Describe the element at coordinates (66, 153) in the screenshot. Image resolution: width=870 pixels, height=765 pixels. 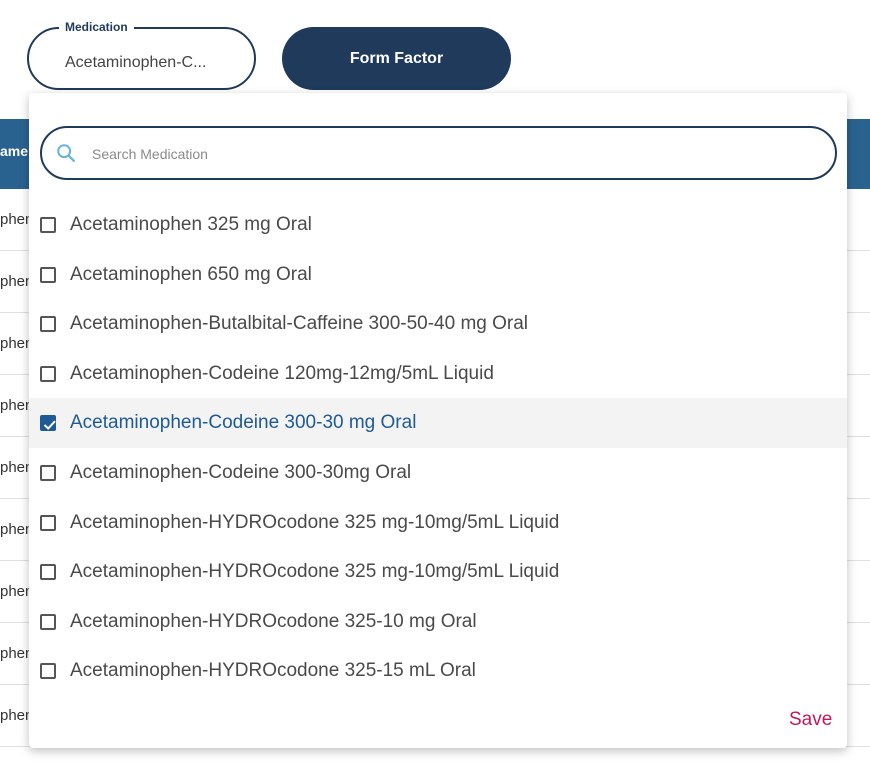
I see `search-icon` at that location.